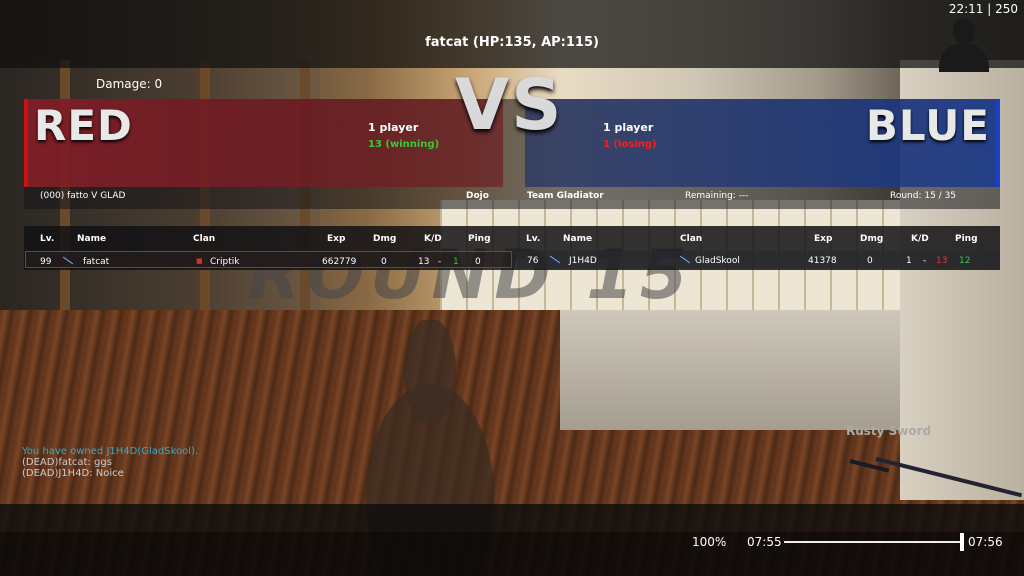 The height and width of the screenshot is (576, 1024). What do you see at coordinates (964, 58) in the screenshot?
I see `avatar-body` at bounding box center [964, 58].